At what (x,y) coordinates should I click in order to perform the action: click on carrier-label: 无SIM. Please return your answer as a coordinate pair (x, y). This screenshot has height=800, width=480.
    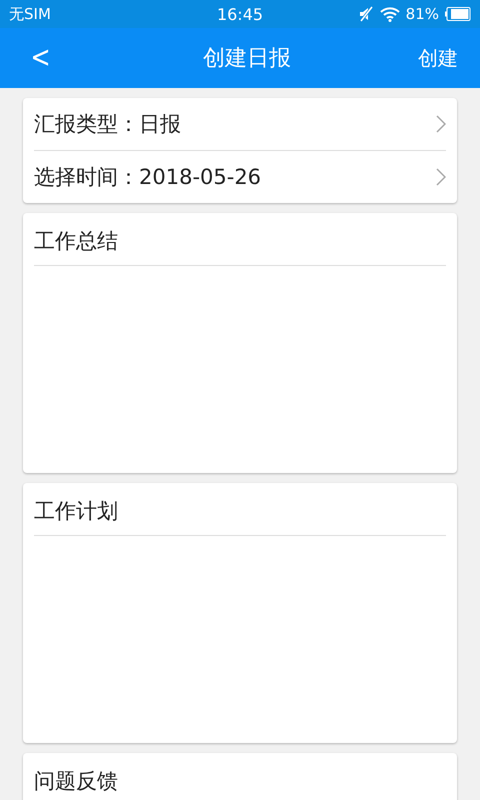
    Looking at the image, I should click on (30, 13).